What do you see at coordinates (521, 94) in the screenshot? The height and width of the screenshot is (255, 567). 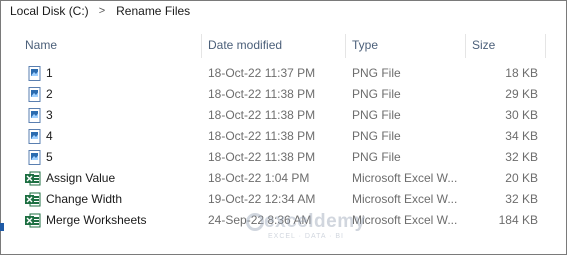 I see `file-size: 29 KB` at bounding box center [521, 94].